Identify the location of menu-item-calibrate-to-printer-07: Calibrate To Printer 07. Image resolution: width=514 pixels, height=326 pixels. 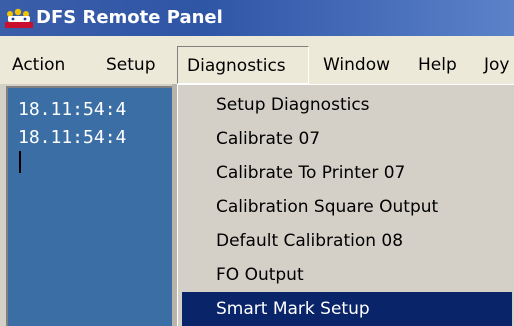
(347, 173).